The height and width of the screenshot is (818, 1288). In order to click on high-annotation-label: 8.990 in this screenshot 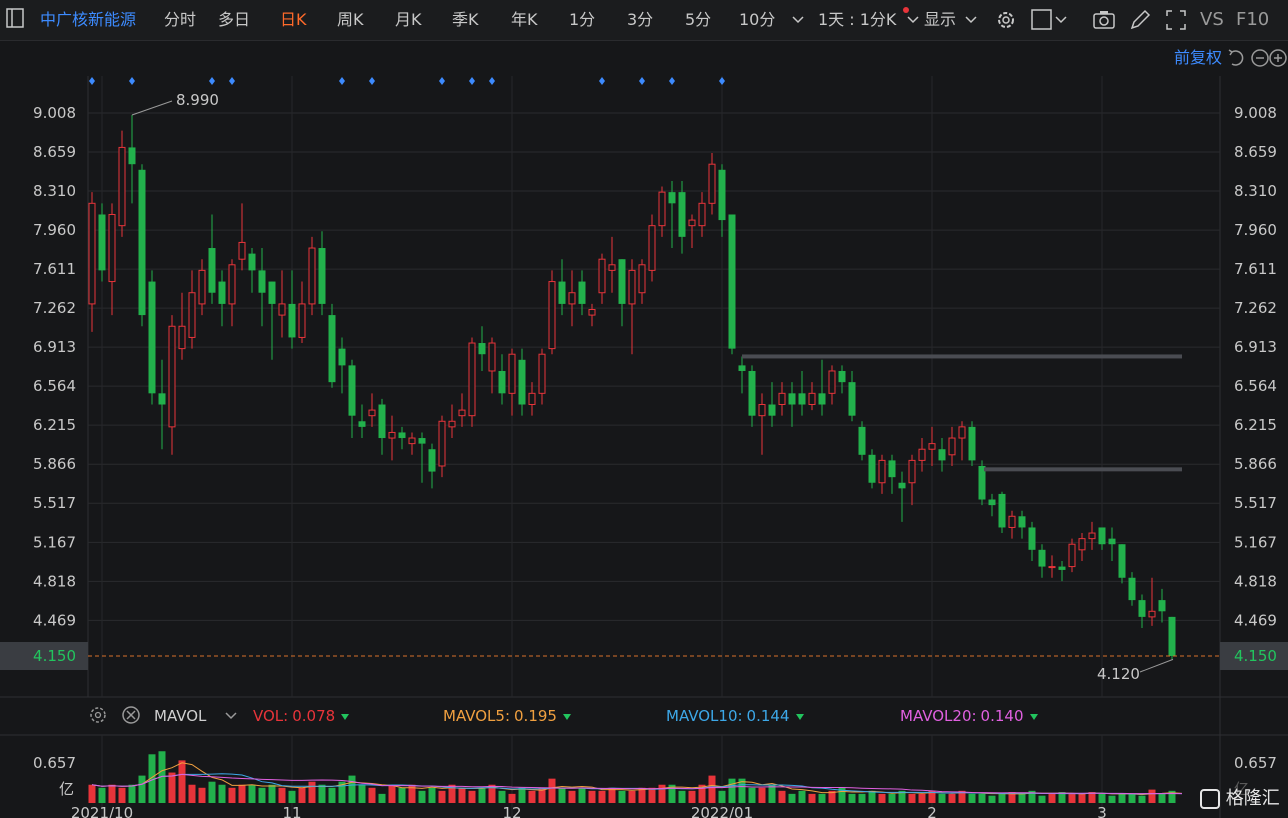, I will do `click(197, 100)`.